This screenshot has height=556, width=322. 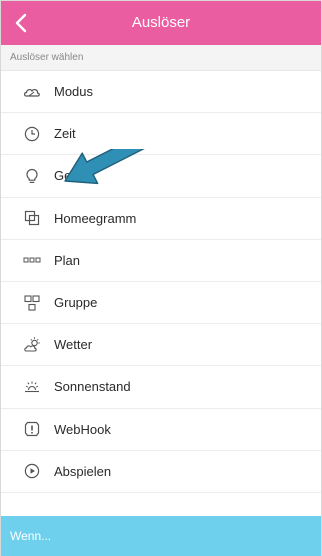 I want to click on back-button, so click(x=21, y=23).